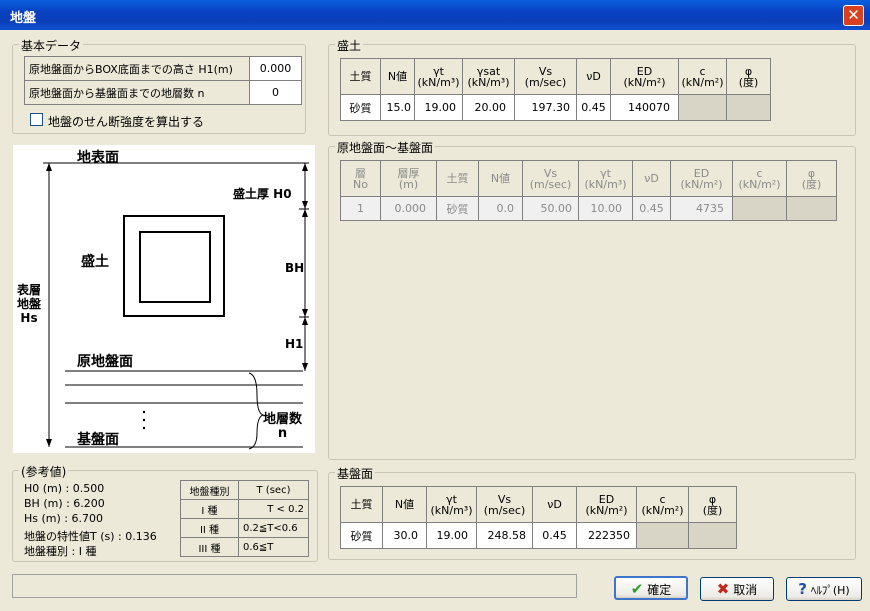 This screenshot has width=870, height=611. What do you see at coordinates (554, 535) in the screenshot?
I see `base-cell: 0.45` at bounding box center [554, 535].